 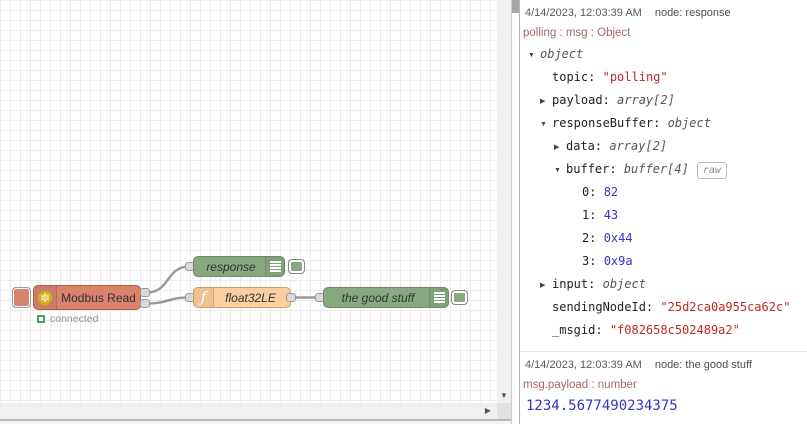 I want to click on modbus-status: connected, so click(x=67, y=319).